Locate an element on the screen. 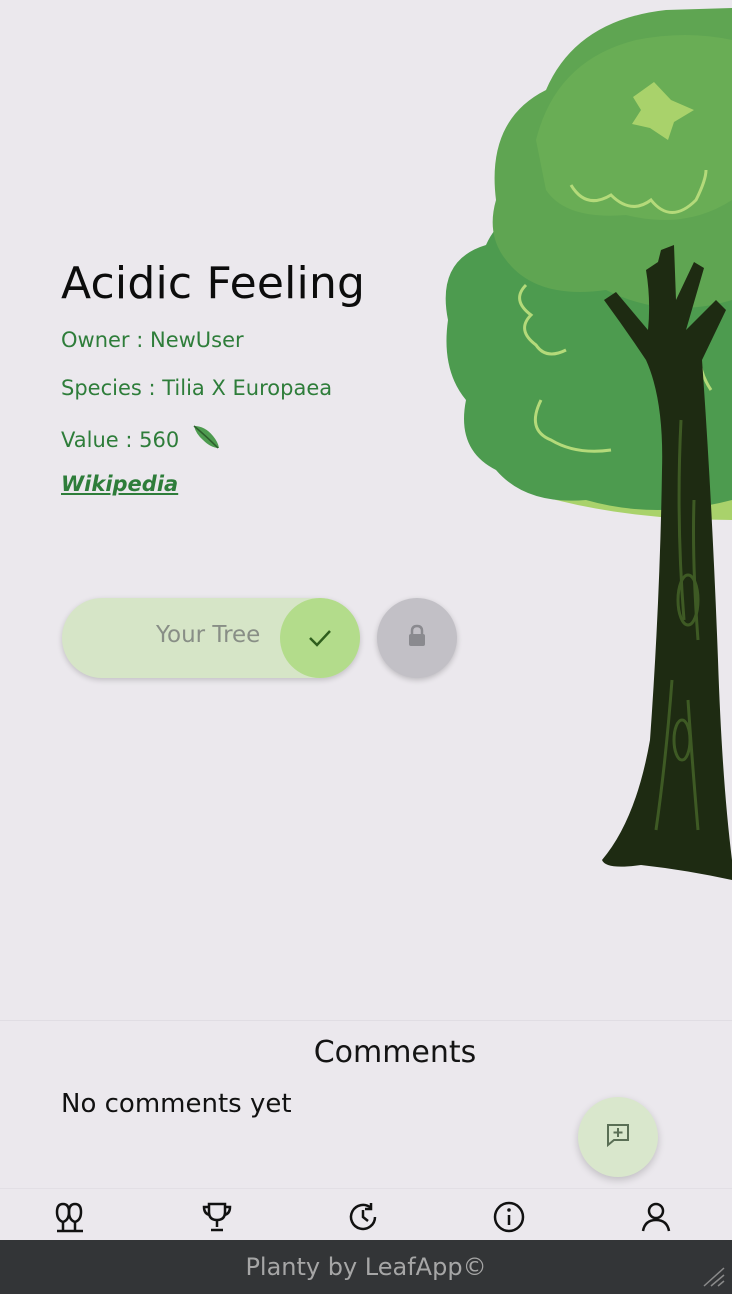 This screenshot has height=1294, width=732. lock-icon is located at coordinates (417, 638).